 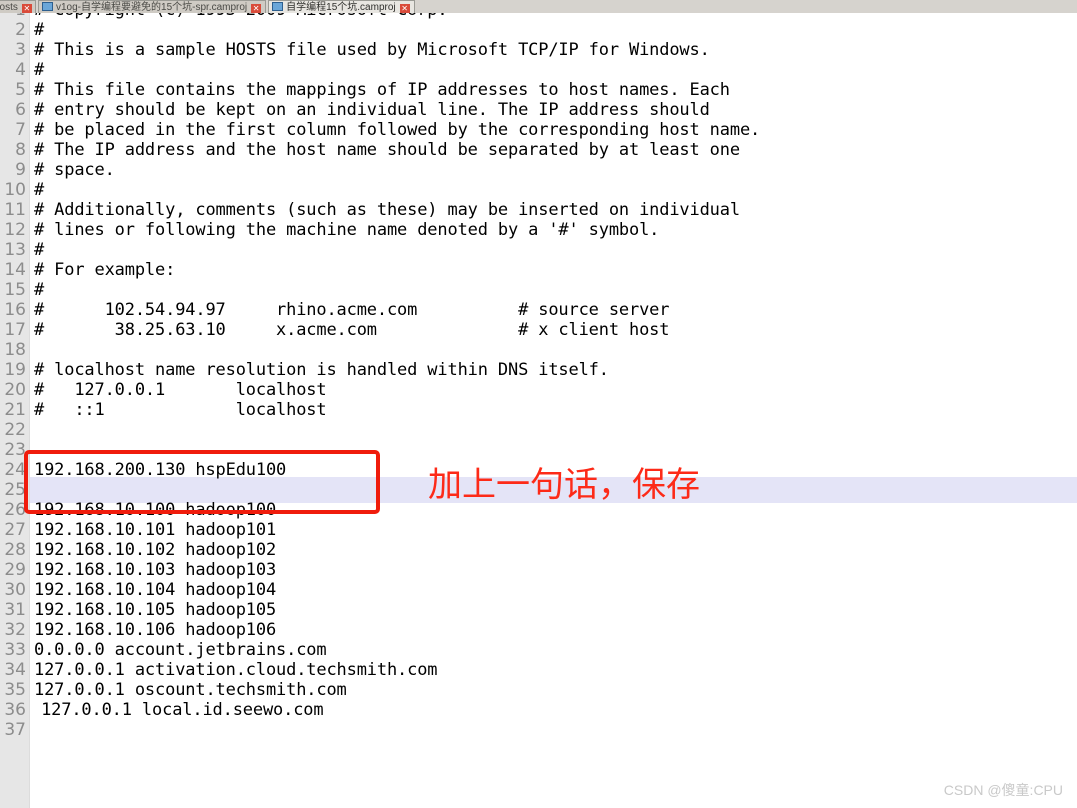 I want to click on line-number: 13, so click(x=15, y=250).